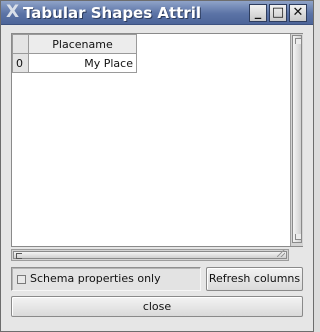  I want to click on title-bar: X Tabular Shapes Attril _ □ ✕, so click(157, 13).